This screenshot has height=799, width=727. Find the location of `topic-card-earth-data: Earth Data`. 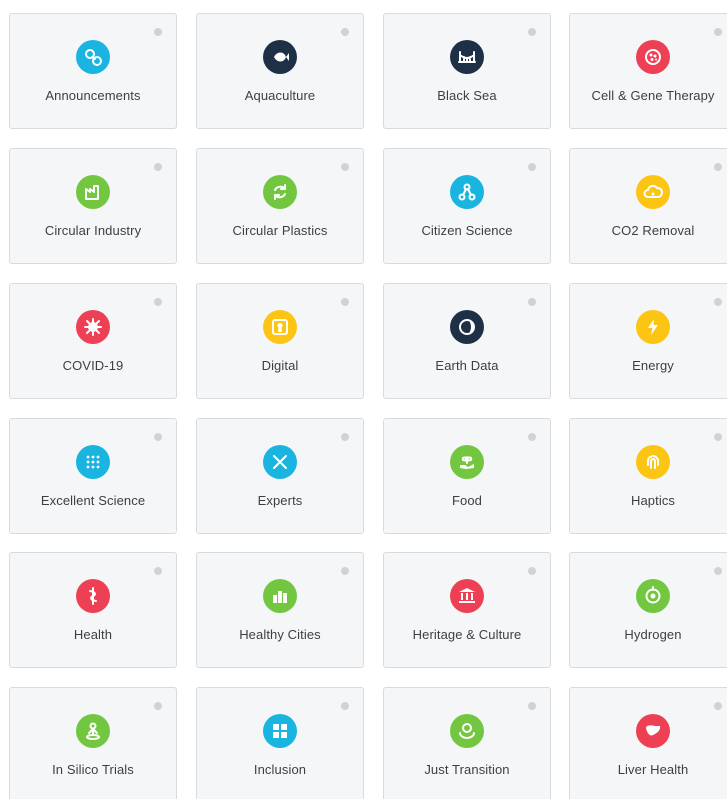

topic-card-earth-data: Earth Data is located at coordinates (467, 341).